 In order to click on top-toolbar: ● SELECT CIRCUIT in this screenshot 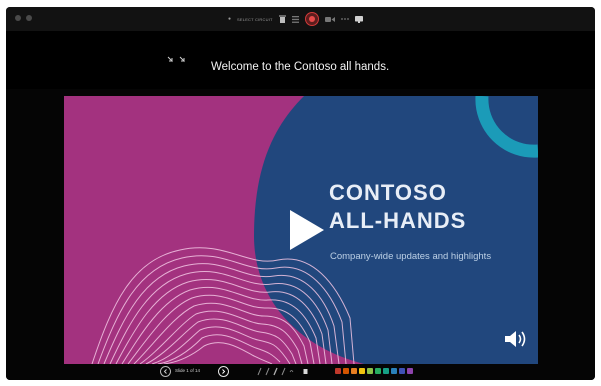, I will do `click(300, 19)`.